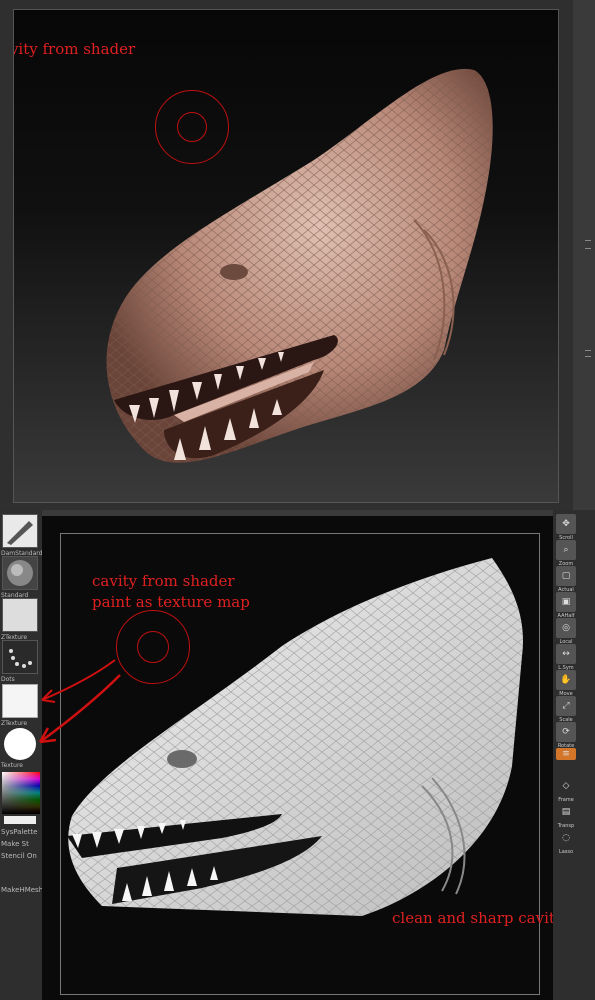 The width and height of the screenshot is (595, 1000). I want to click on local-button: ◎, so click(566, 628).